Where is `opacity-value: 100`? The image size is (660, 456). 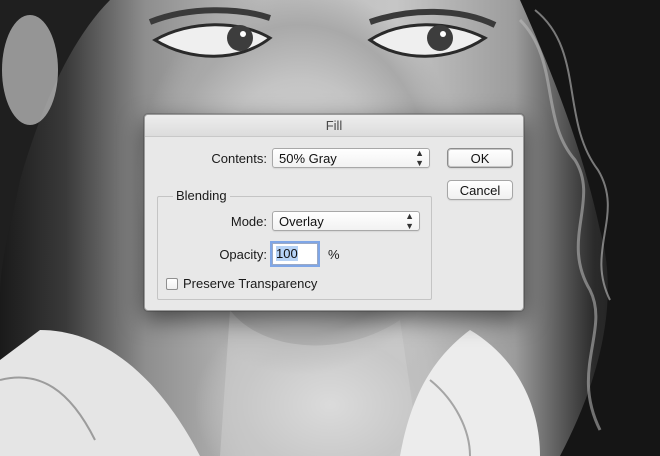
opacity-value: 100 is located at coordinates (287, 253).